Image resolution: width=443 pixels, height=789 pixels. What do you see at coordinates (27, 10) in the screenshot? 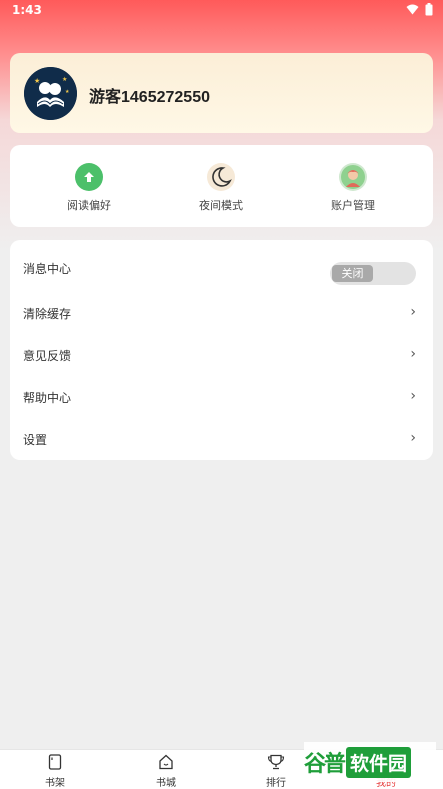
I see `status-time: 1:43` at bounding box center [27, 10].